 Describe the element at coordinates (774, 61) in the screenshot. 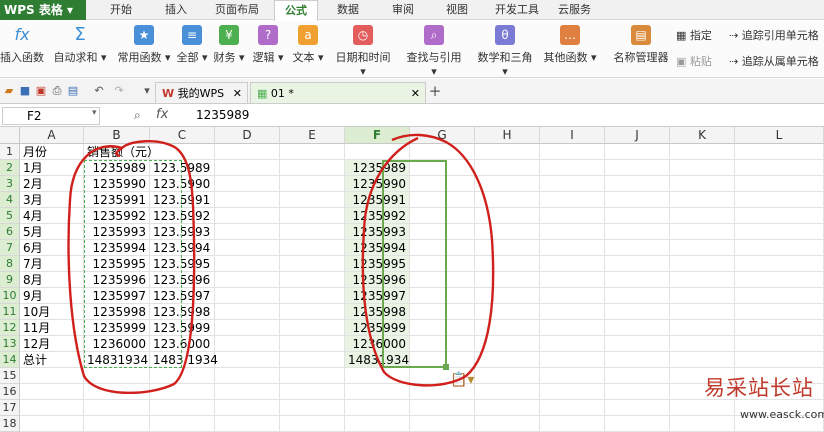

I see `trace-dependents-button: ⇢ 追踪从属单元格` at that location.